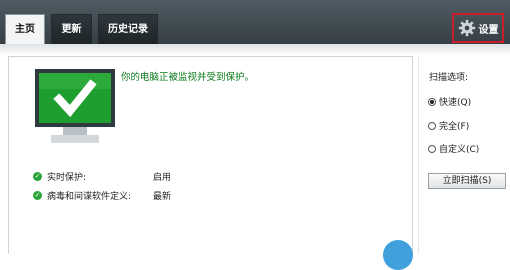  I want to click on scan-quick-radio: 快速(Q), so click(449, 101).